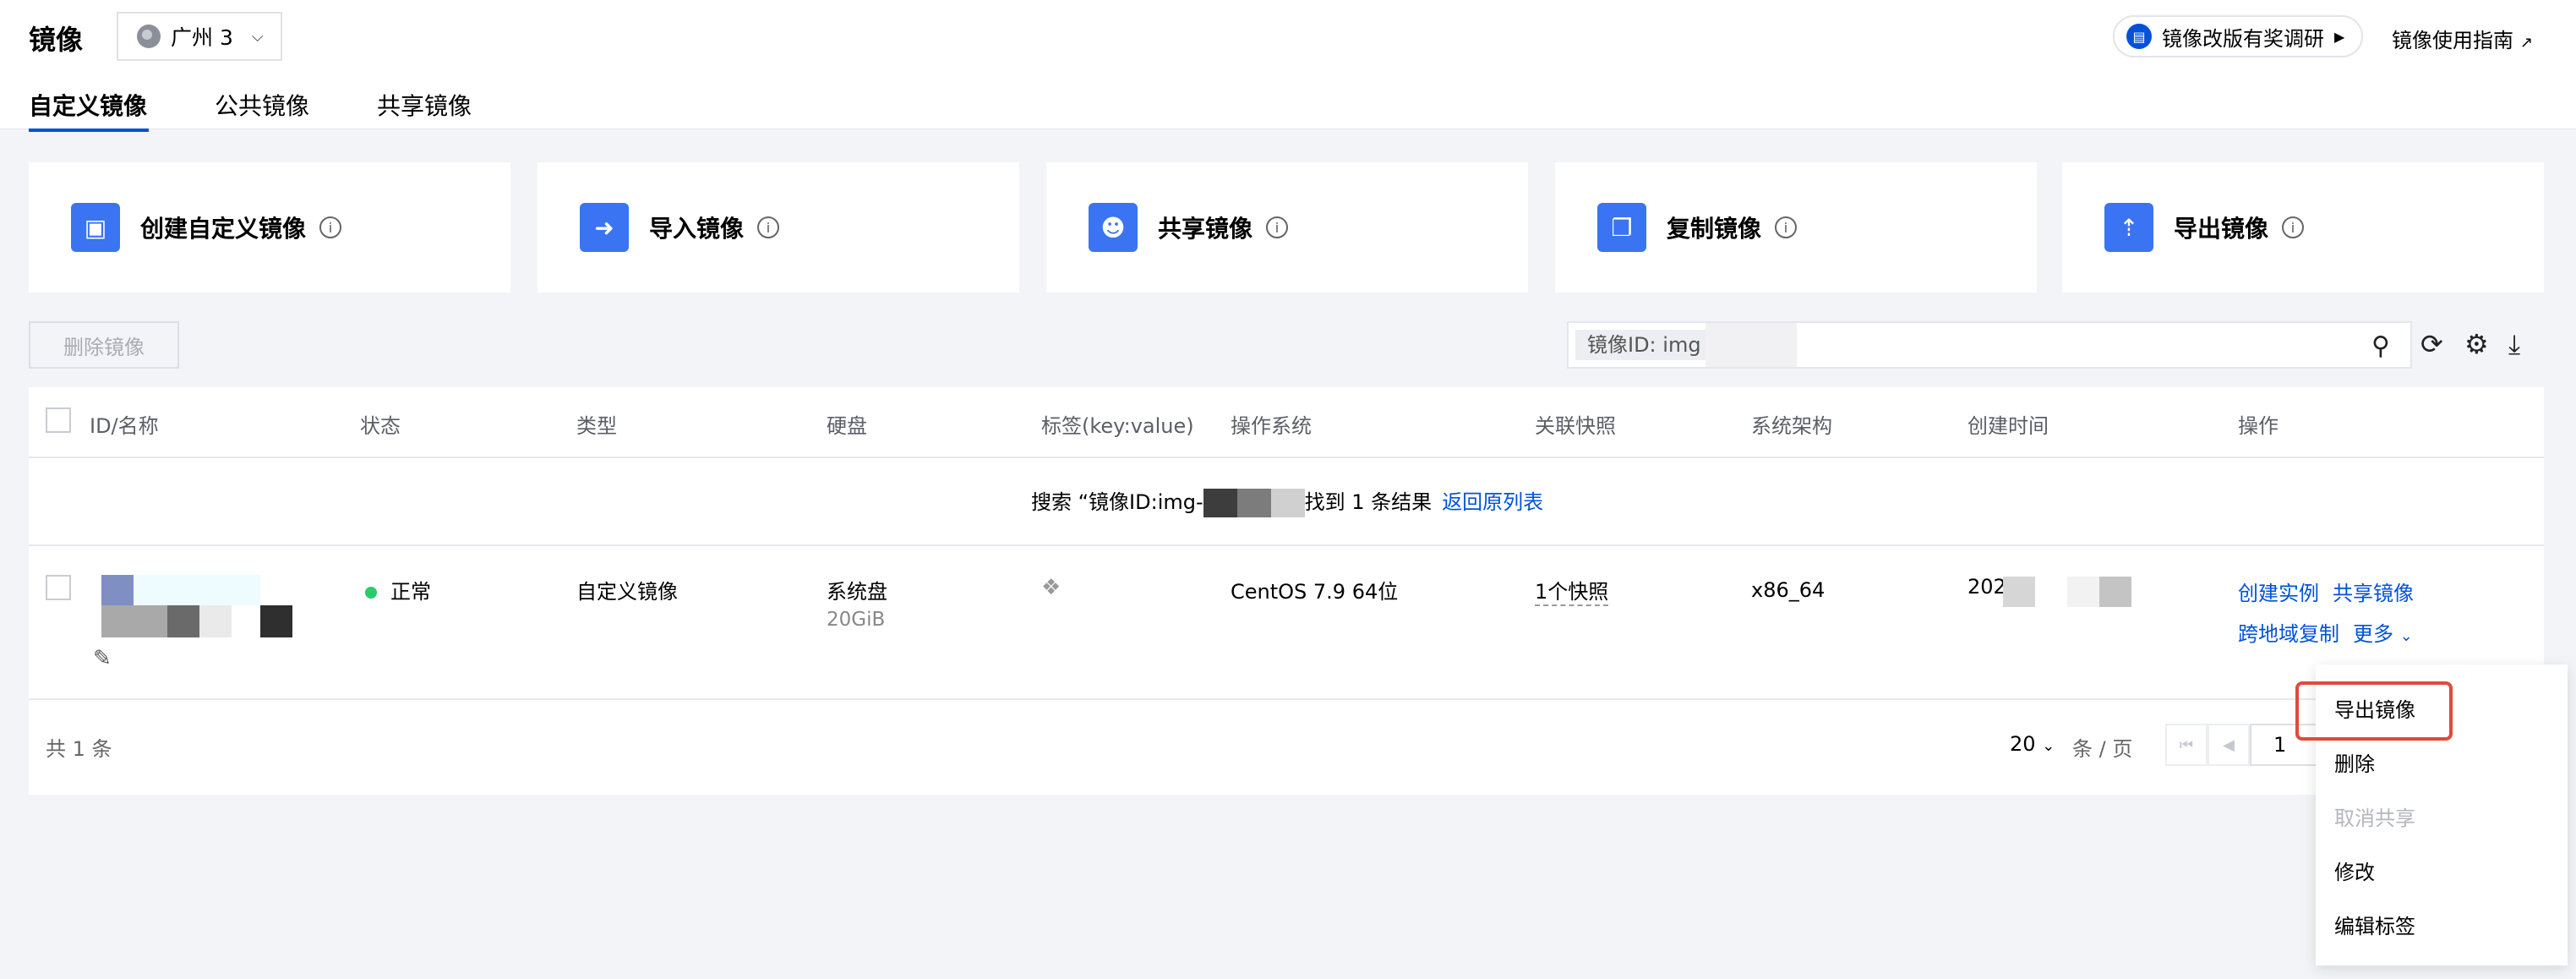 This screenshot has height=979, width=2576. I want to click on region-label: 广州 3, so click(202, 37).